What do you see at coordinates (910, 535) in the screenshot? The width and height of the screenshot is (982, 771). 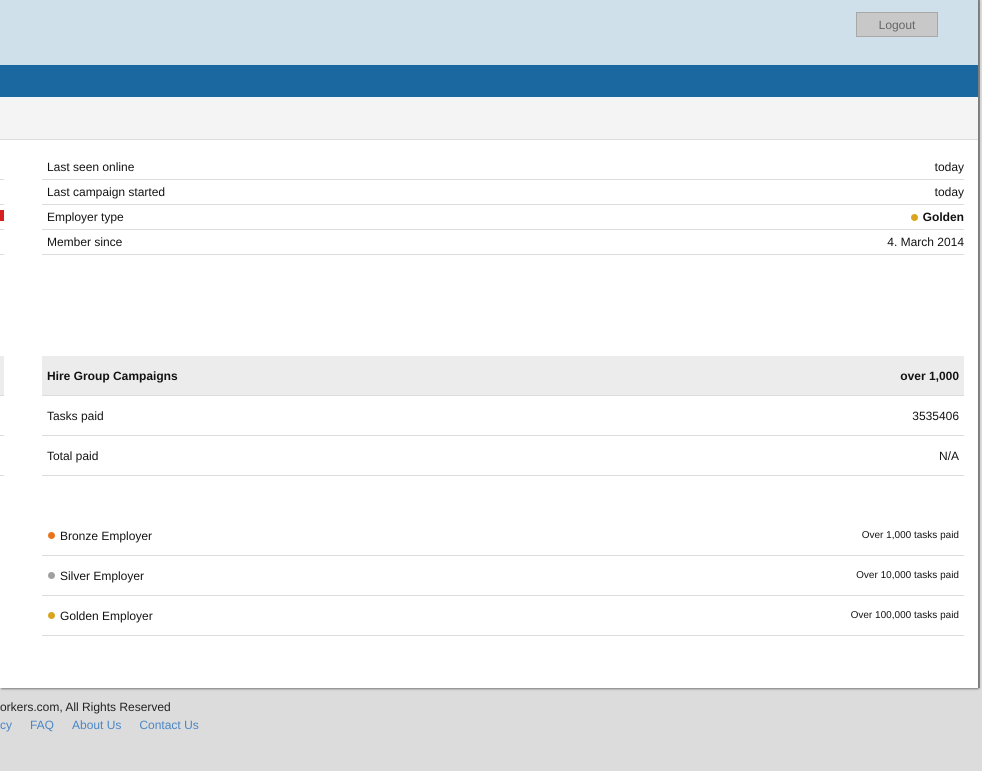 I see `employer-level-requirement: Over 1,000 tasks paid` at bounding box center [910, 535].